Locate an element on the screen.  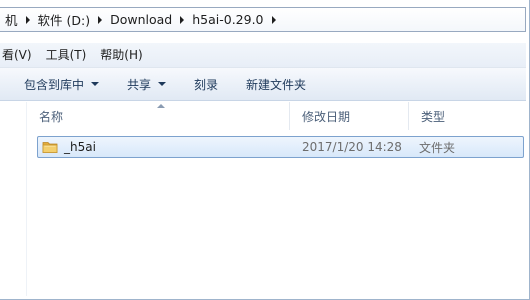
include-in-library-label: 包含到库中 is located at coordinates (54, 84).